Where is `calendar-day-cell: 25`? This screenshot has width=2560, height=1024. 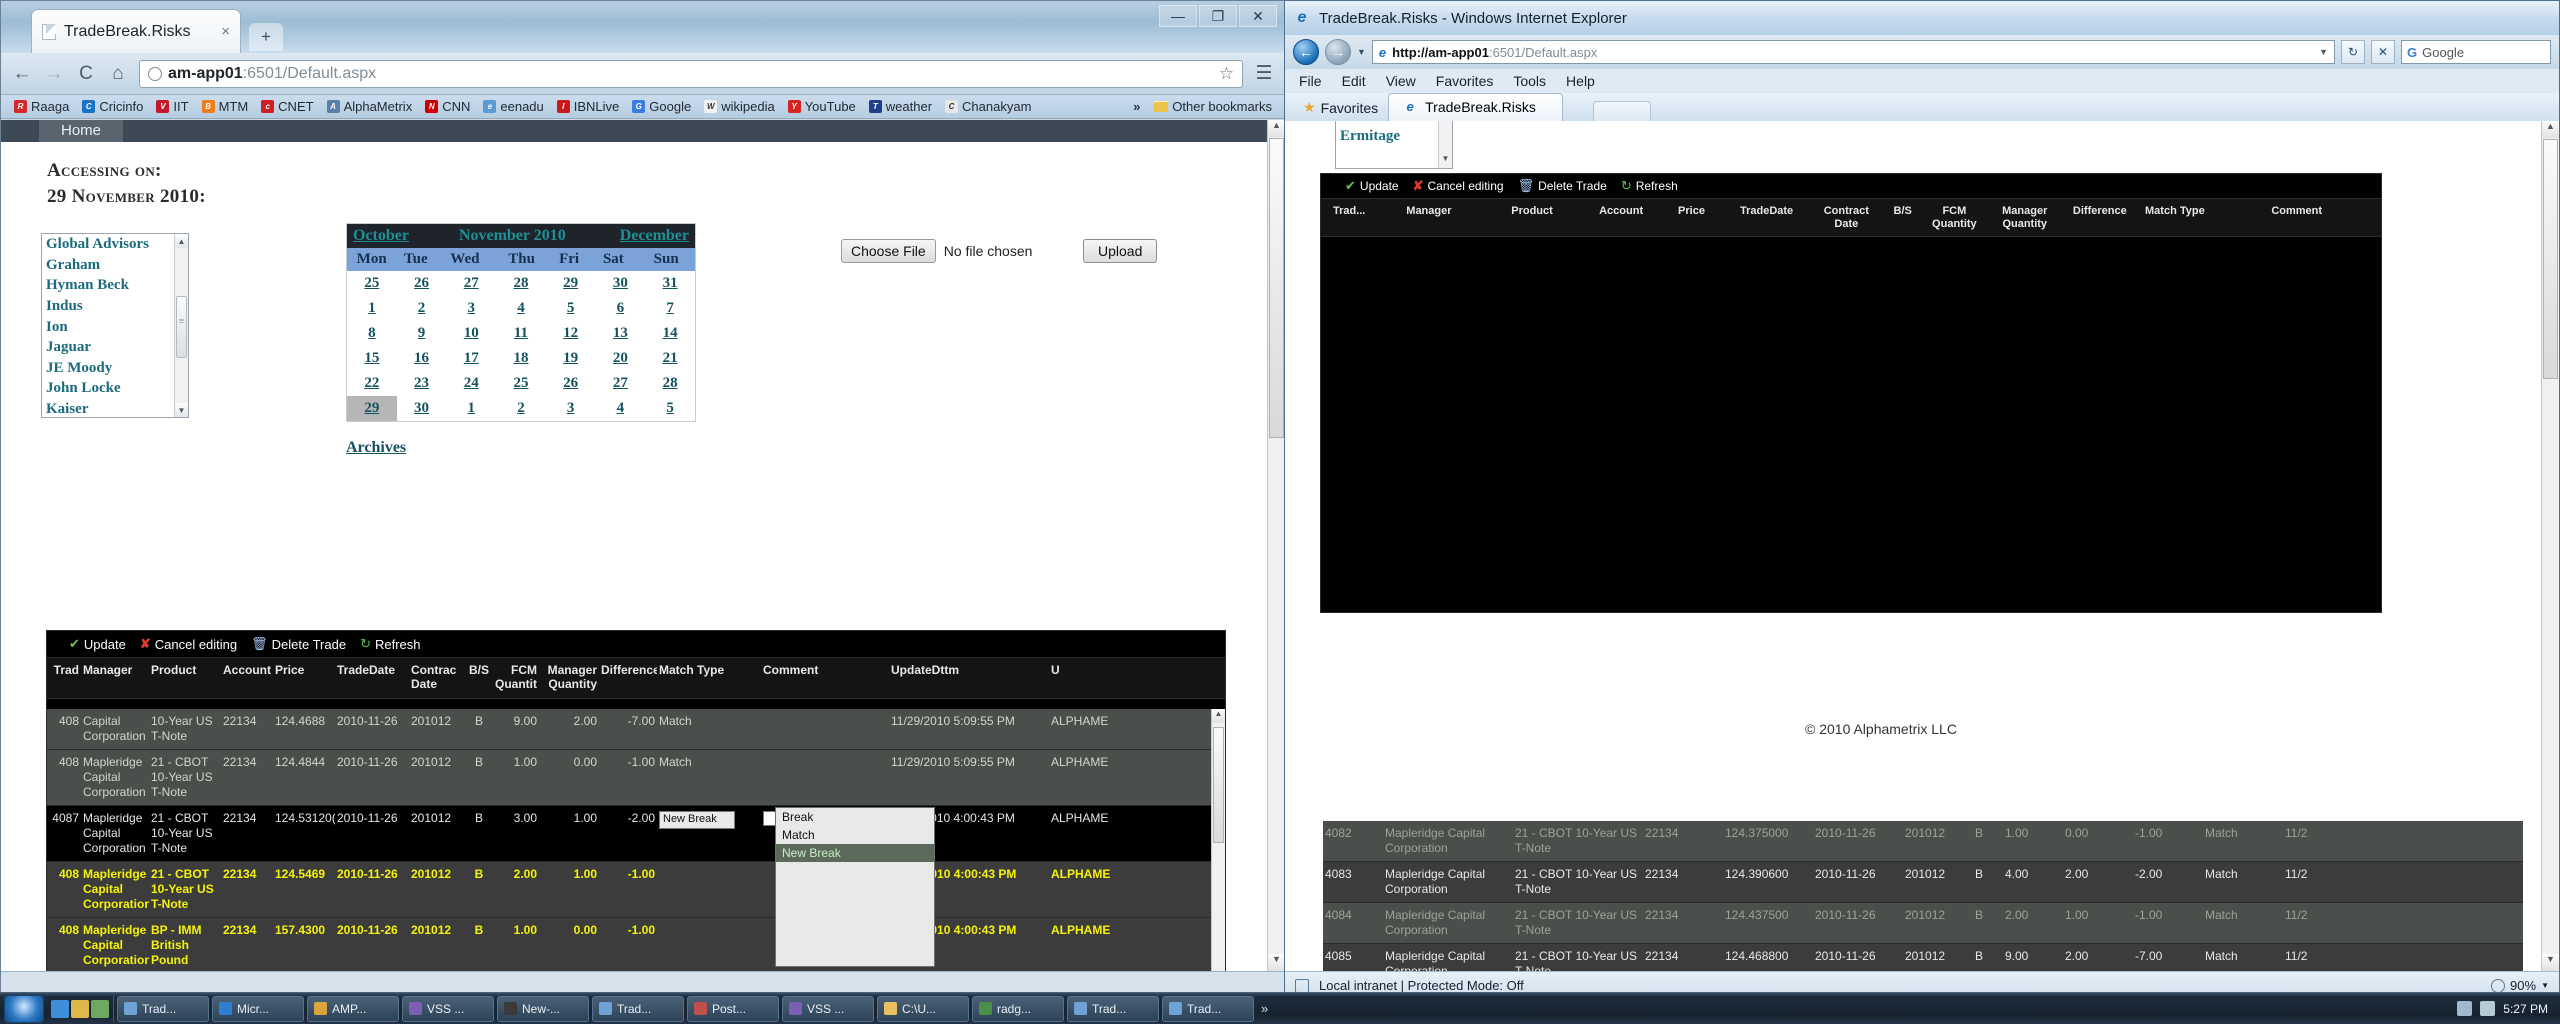 calendar-day-cell: 25 is located at coordinates (521, 383).